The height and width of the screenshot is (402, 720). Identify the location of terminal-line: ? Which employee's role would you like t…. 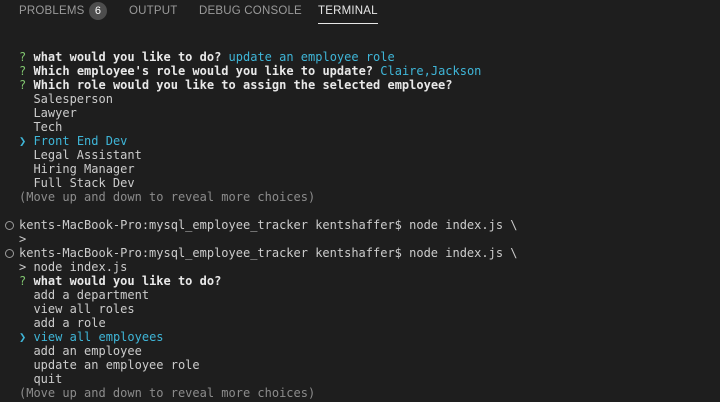
(365, 71).